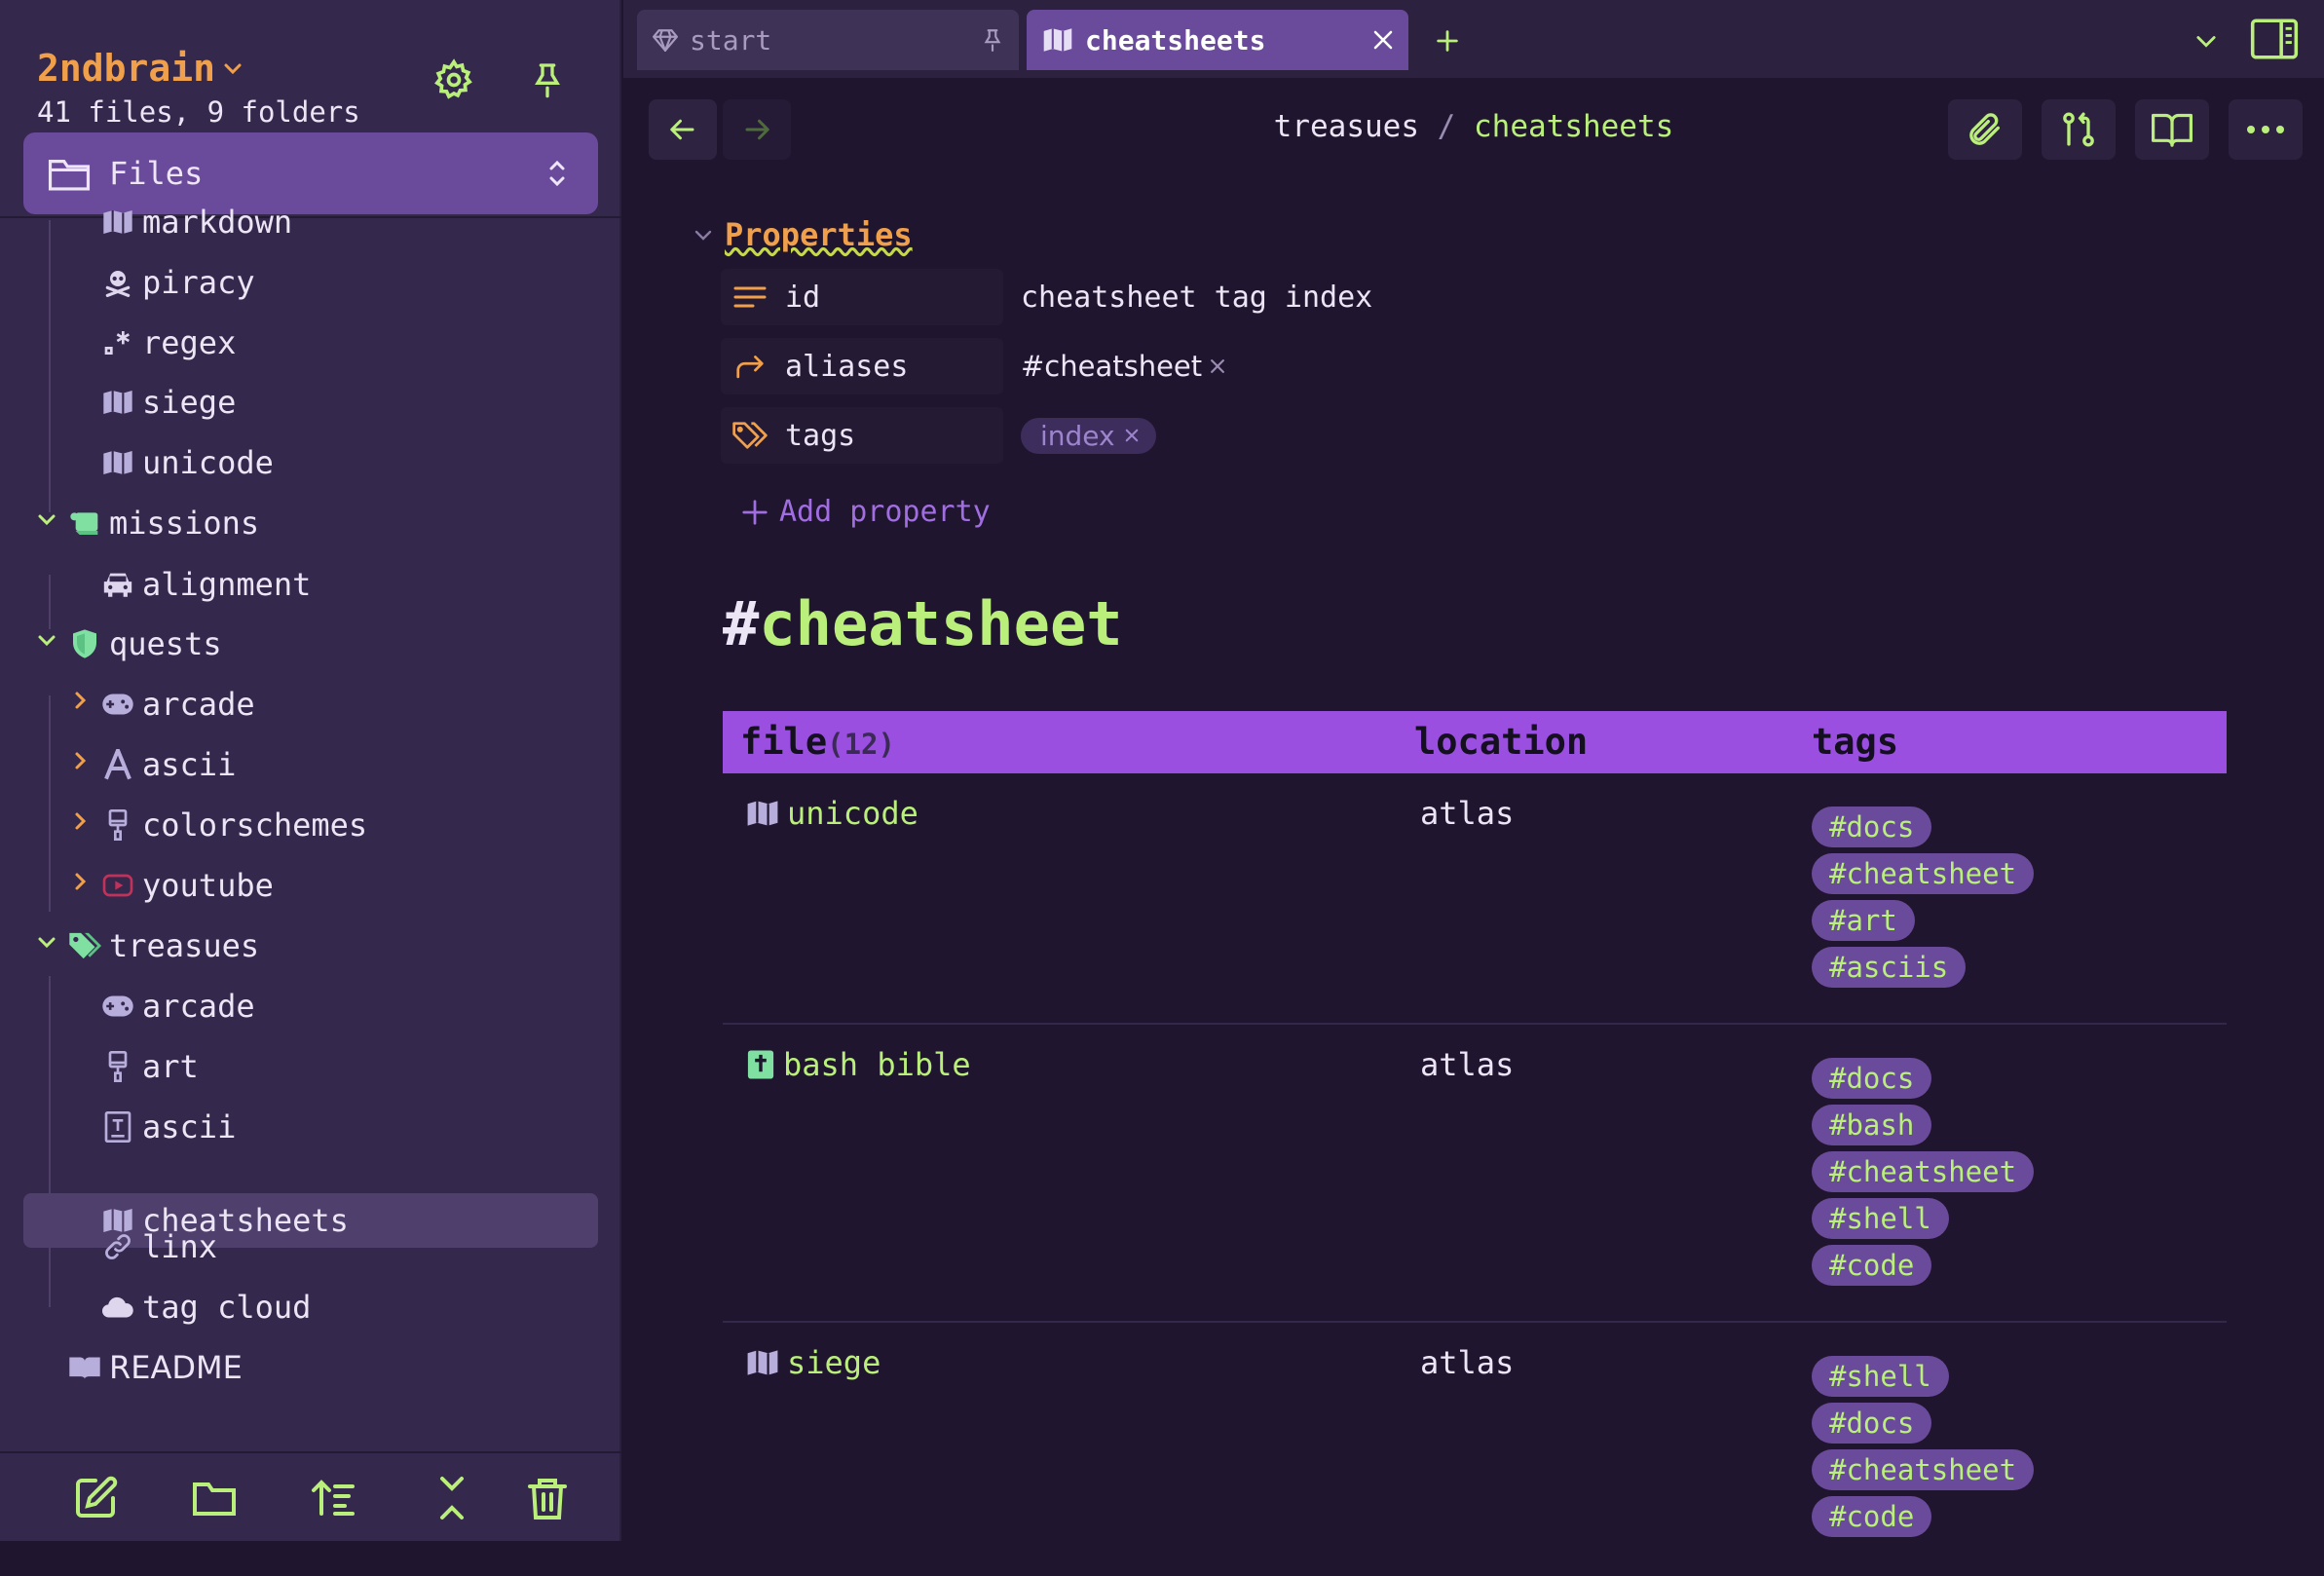 Image resolution: width=2324 pixels, height=1576 pixels. What do you see at coordinates (349, 462) in the screenshot?
I see `tree-file-unicode: unicode` at bounding box center [349, 462].